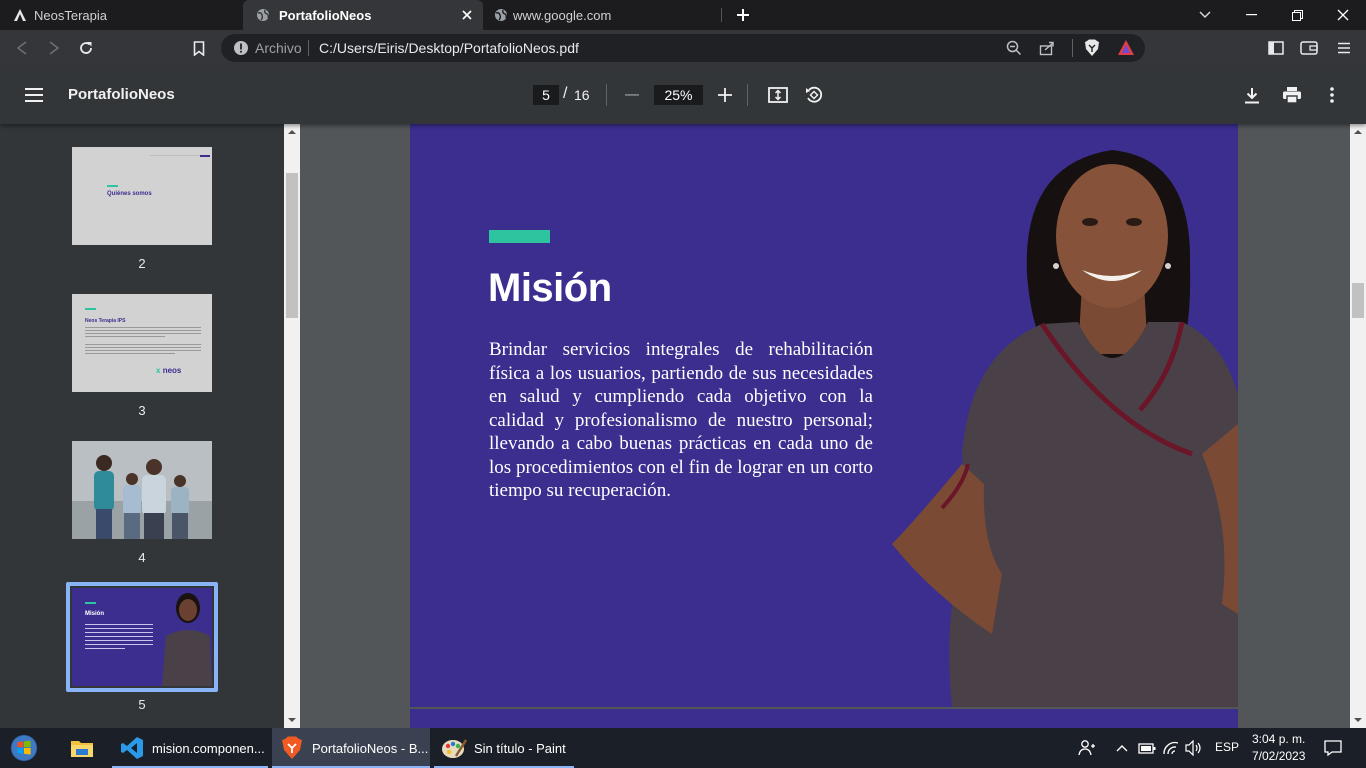 The width and height of the screenshot is (1366, 768). What do you see at coordinates (1171, 748) in the screenshot?
I see `wifi-icon` at bounding box center [1171, 748].